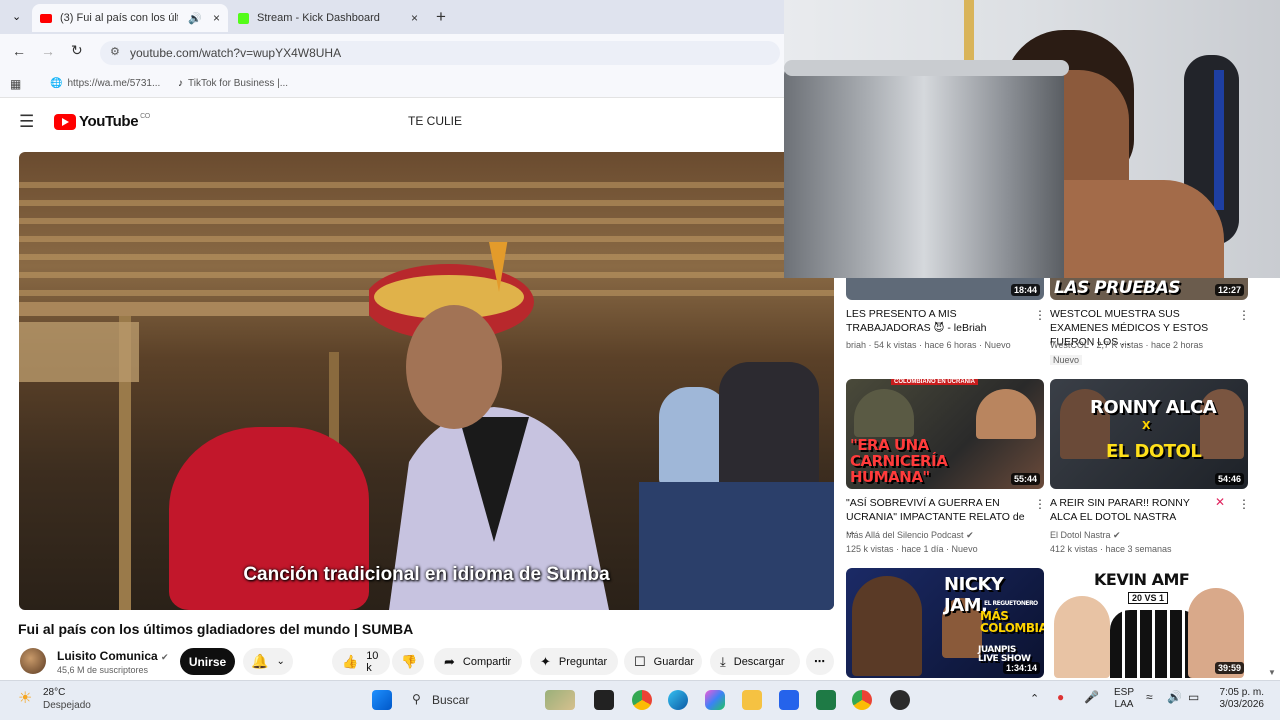  Describe the element at coordinates (642, 700) in the screenshot. I see `chrome-icon` at that location.